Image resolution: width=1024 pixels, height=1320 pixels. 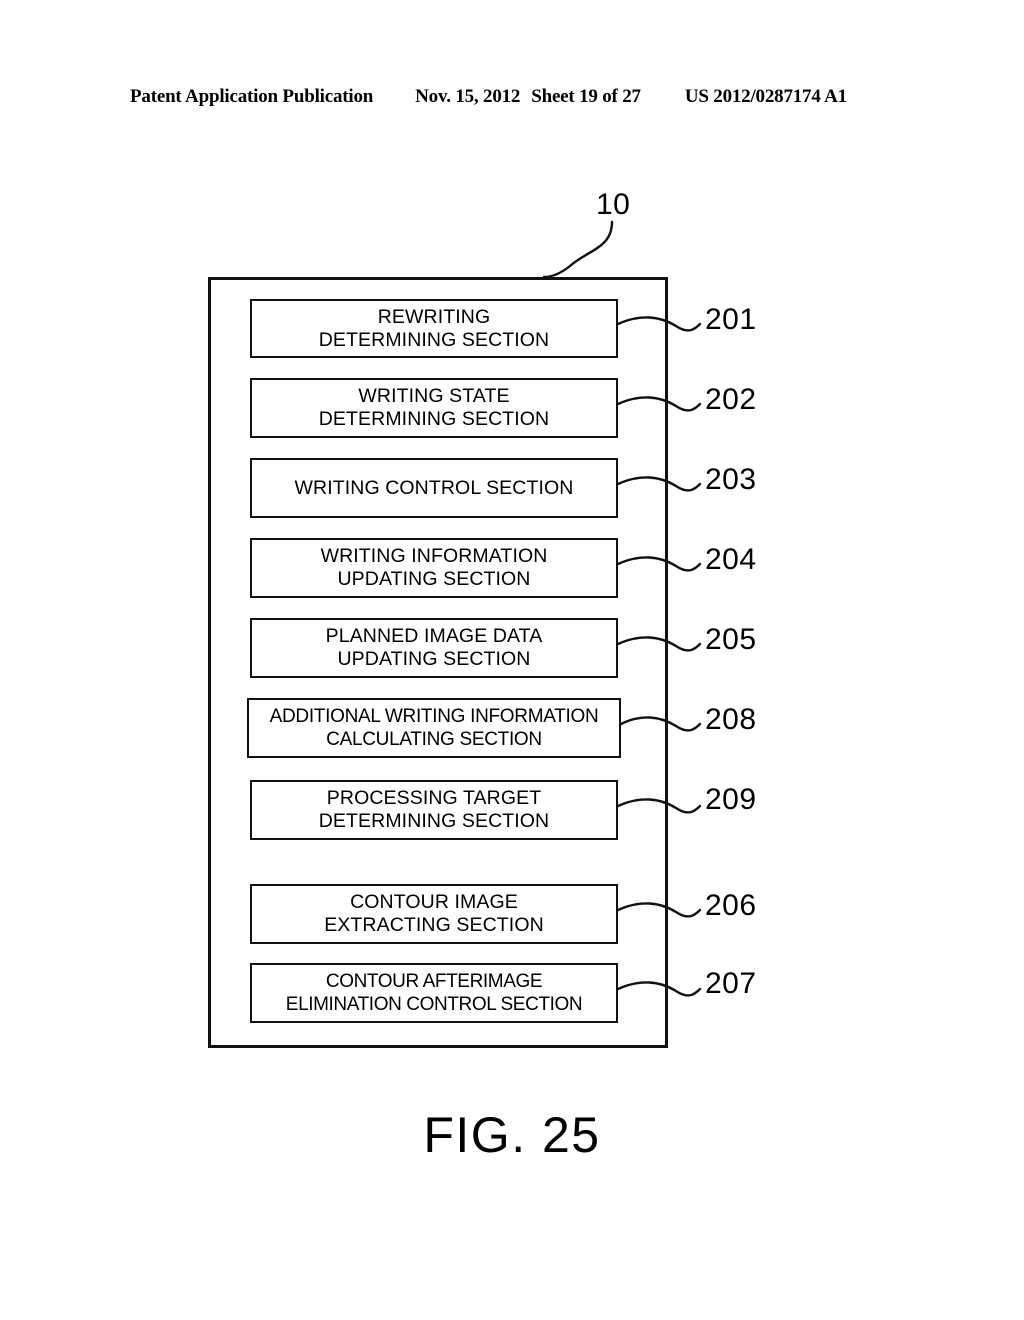 What do you see at coordinates (731, 799) in the screenshot?
I see `ref-numeral-209: 209` at bounding box center [731, 799].